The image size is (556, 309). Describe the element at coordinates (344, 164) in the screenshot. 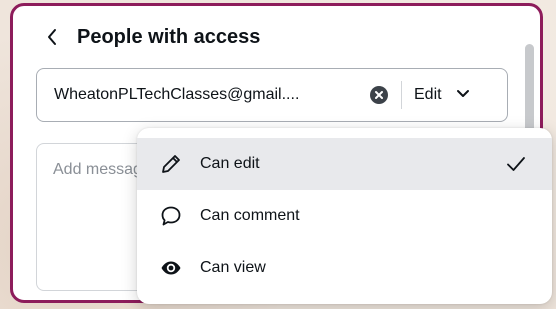

I see `menu-item-can-edit: Can edit` at that location.